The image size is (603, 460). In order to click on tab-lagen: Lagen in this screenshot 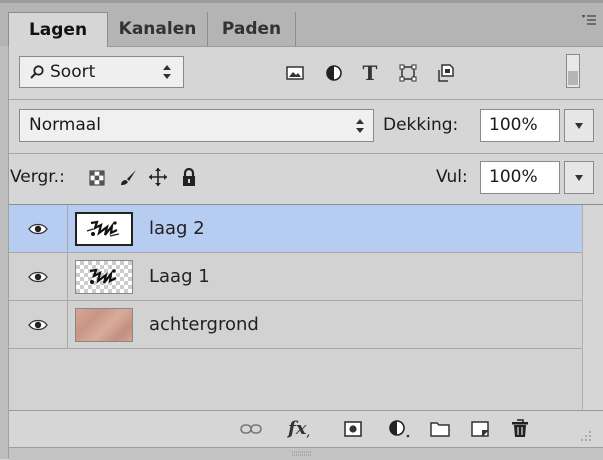, I will do `click(58, 29)`.